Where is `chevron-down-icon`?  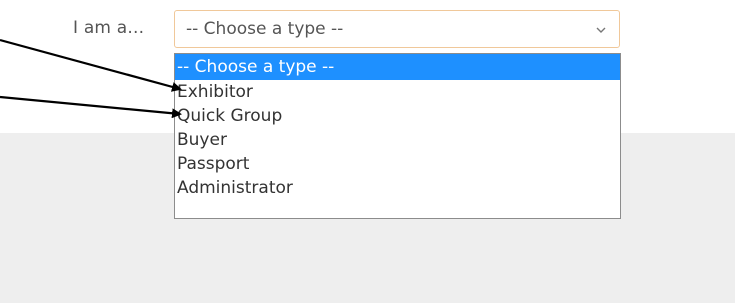
chevron-down-icon is located at coordinates (601, 30).